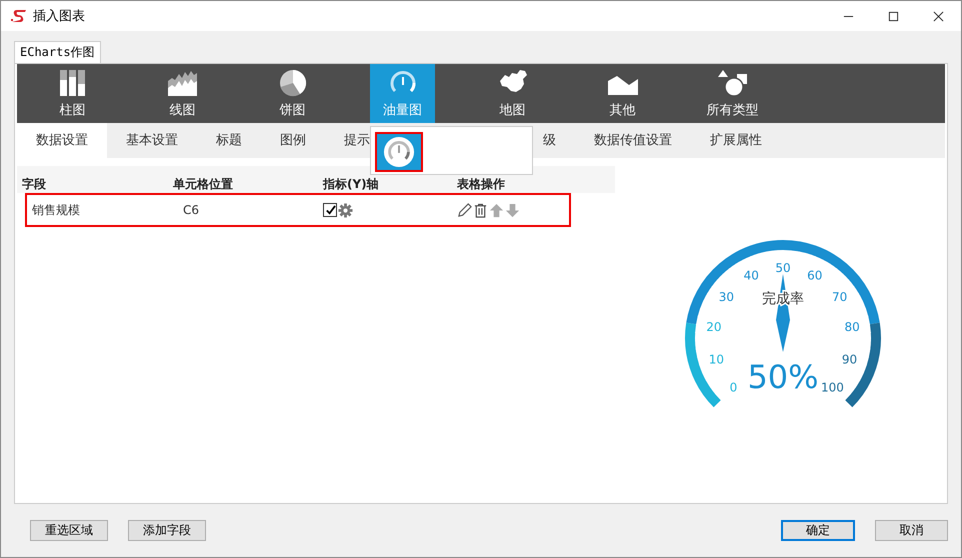 This screenshot has height=558, width=962. I want to click on gauge-tick-label: 10, so click(716, 359).